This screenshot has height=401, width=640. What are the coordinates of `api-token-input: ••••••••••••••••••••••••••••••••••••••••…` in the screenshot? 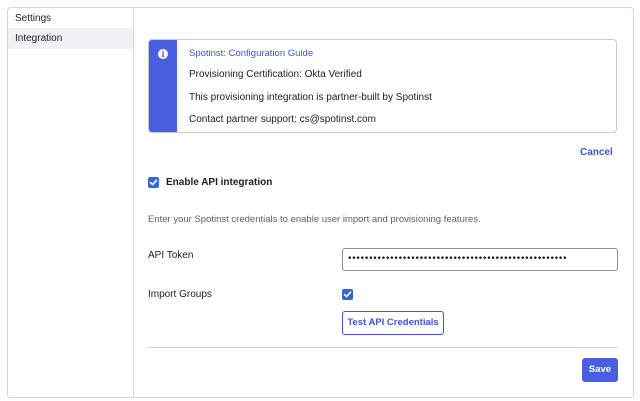 It's located at (480, 259).